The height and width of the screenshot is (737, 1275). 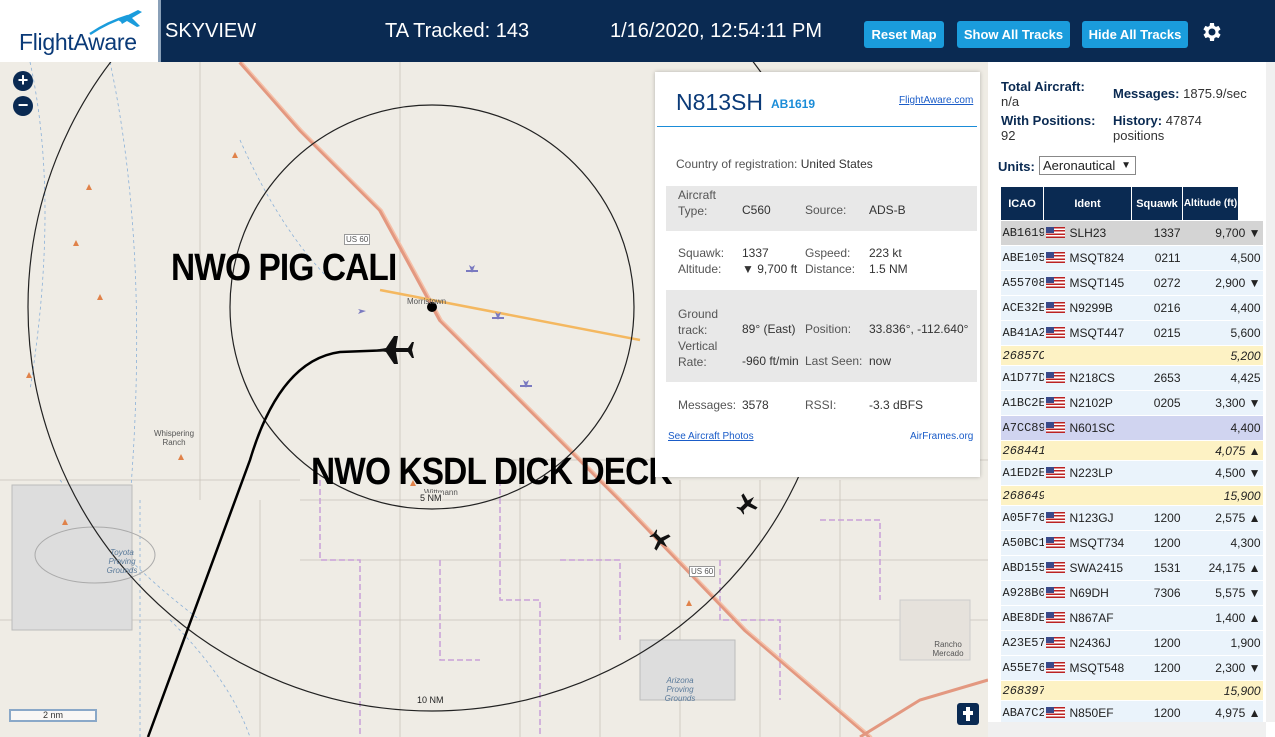 What do you see at coordinates (1022, 233) in the screenshot?
I see `icao-cell: AB1619` at bounding box center [1022, 233].